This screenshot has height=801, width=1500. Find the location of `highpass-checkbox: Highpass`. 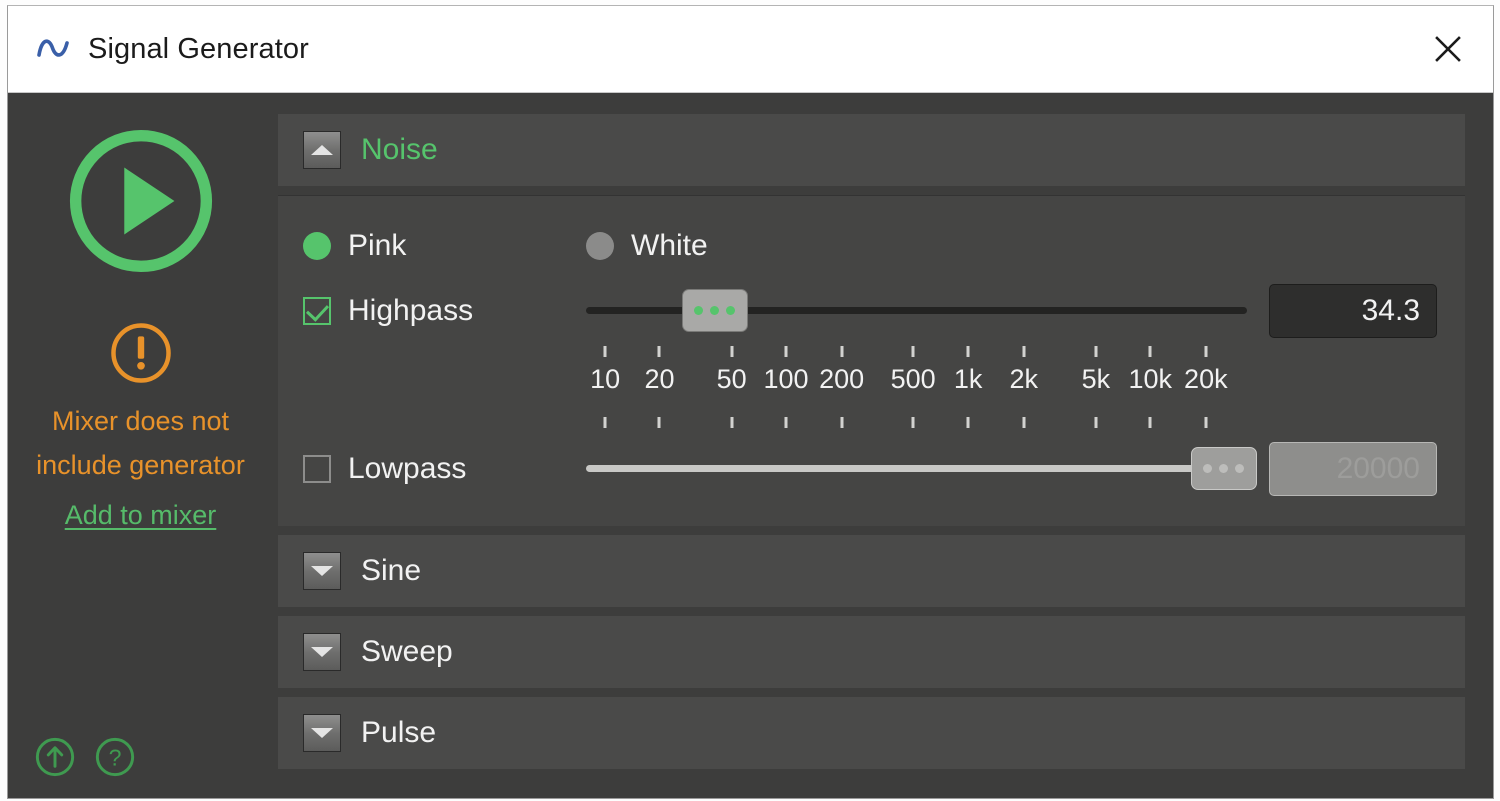

highpass-checkbox: Highpass is located at coordinates (444, 311).